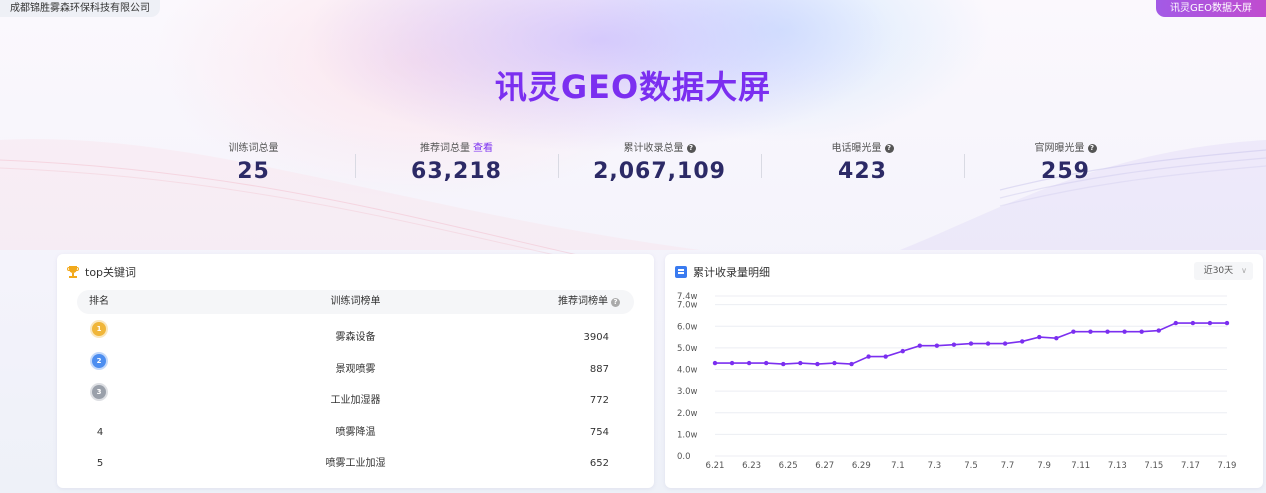  Describe the element at coordinates (253, 166) in the screenshot. I see `stat-training-words: 训练词总量 25` at that location.